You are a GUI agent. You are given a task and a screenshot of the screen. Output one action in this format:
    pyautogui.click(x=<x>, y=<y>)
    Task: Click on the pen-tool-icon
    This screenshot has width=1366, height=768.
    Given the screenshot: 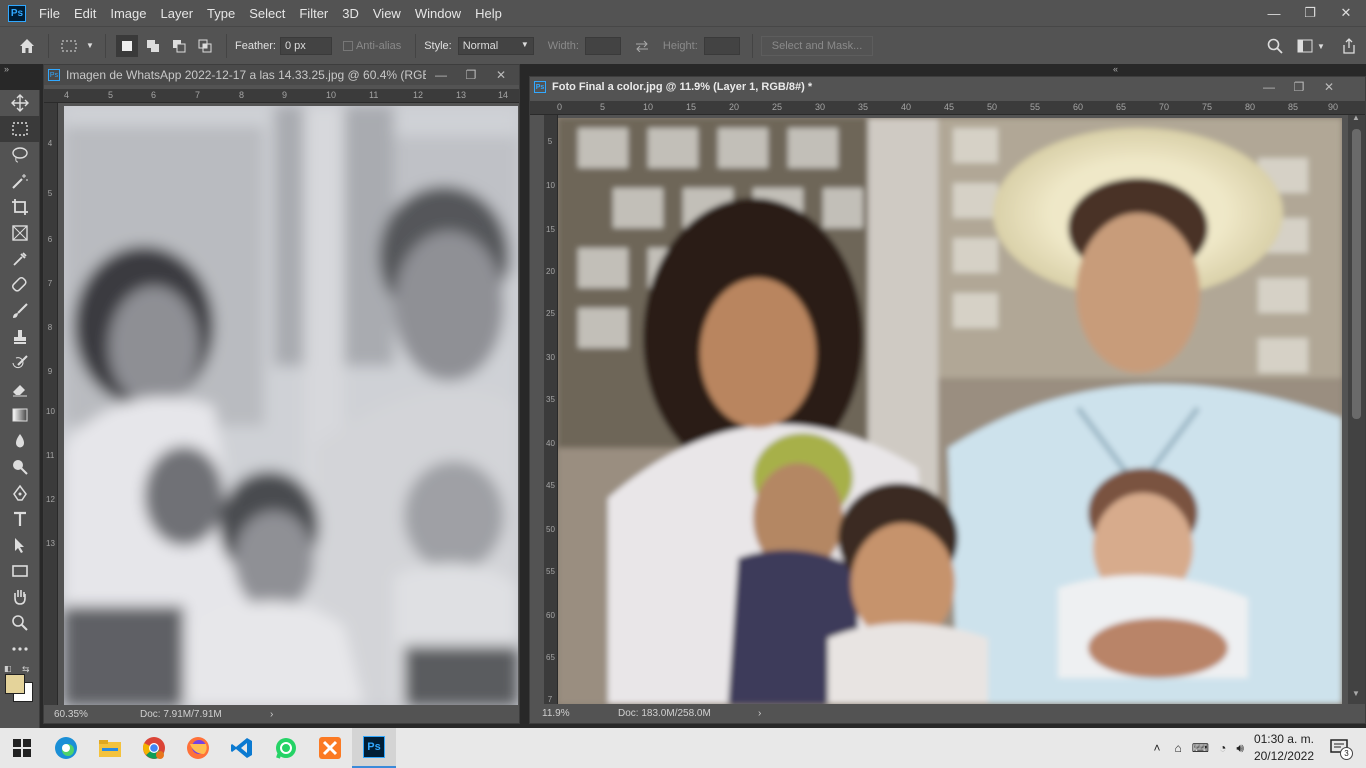 What is the action you would take?
    pyautogui.click(x=20, y=493)
    